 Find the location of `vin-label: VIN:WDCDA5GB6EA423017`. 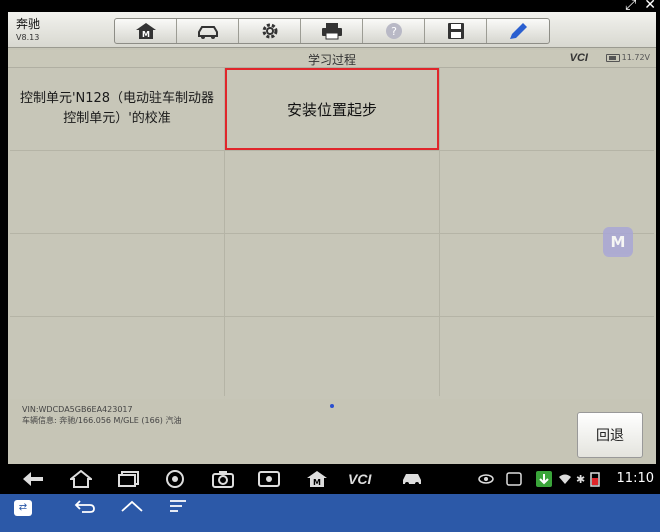

vin-label: VIN:WDCDA5GB6EA423017 is located at coordinates (77, 409).